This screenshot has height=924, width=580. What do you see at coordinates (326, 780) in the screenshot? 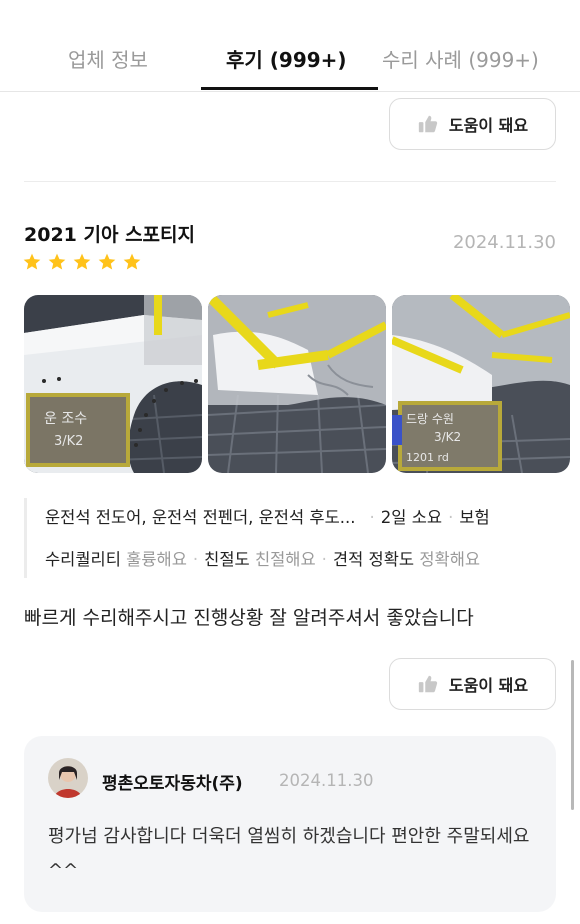
I see `reply-date: 2024.11.30` at bounding box center [326, 780].